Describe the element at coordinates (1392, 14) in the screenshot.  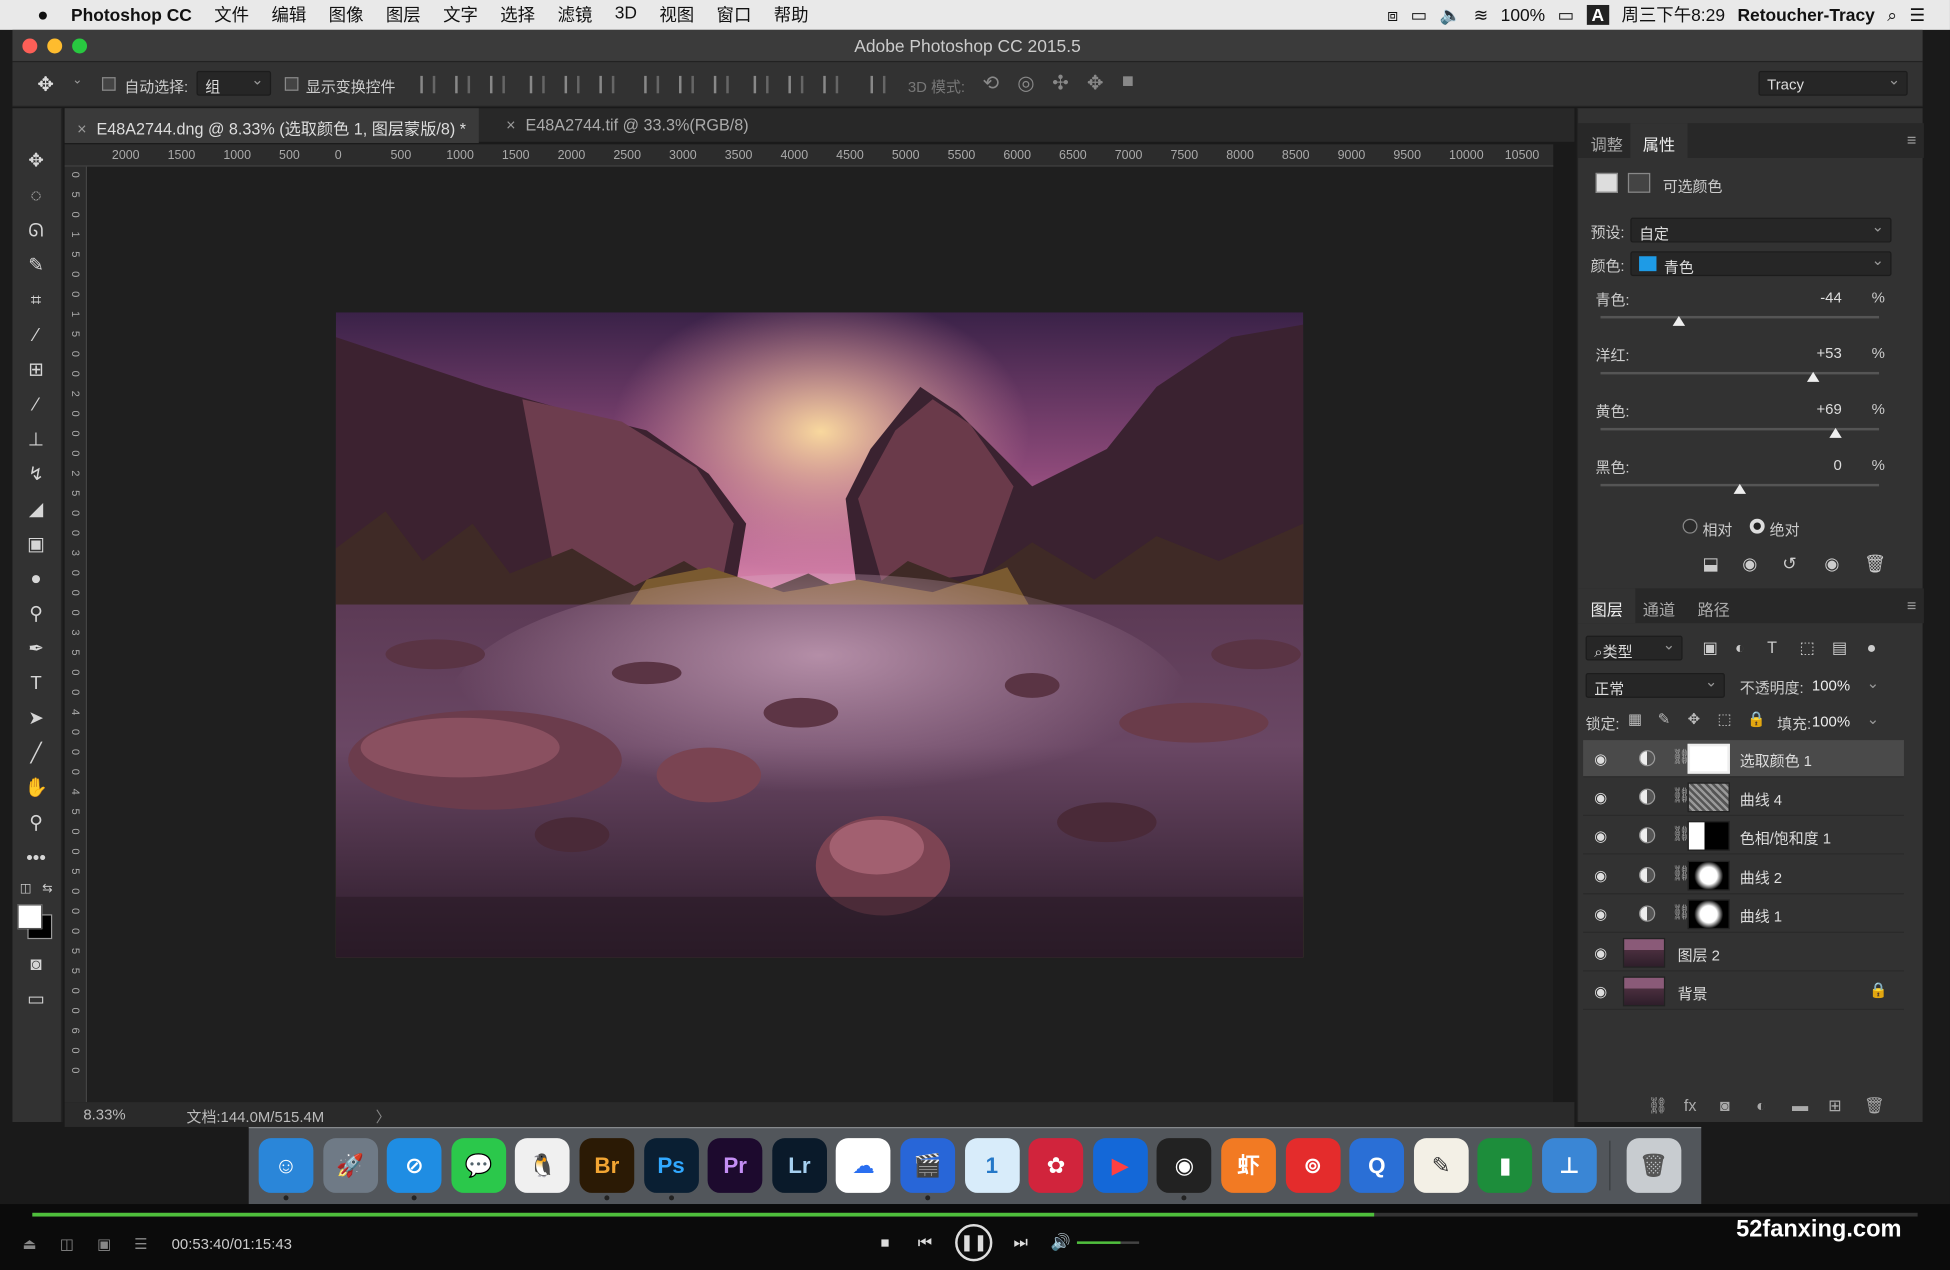
I see `camera-icon: ⧈` at that location.